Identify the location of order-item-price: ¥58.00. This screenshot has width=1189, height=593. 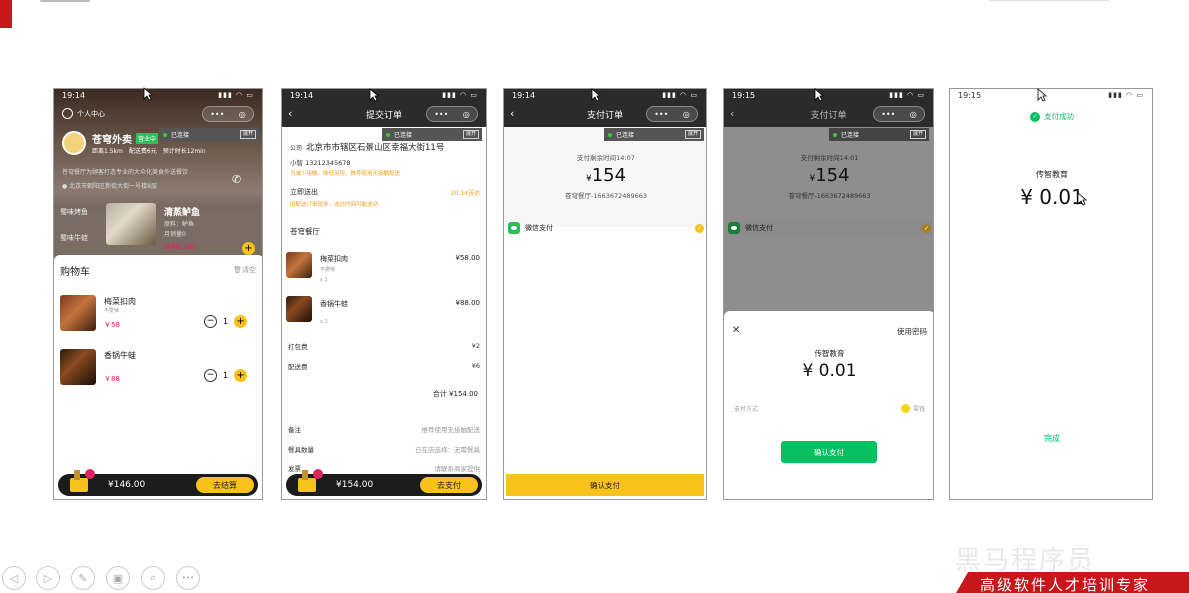
(468, 258).